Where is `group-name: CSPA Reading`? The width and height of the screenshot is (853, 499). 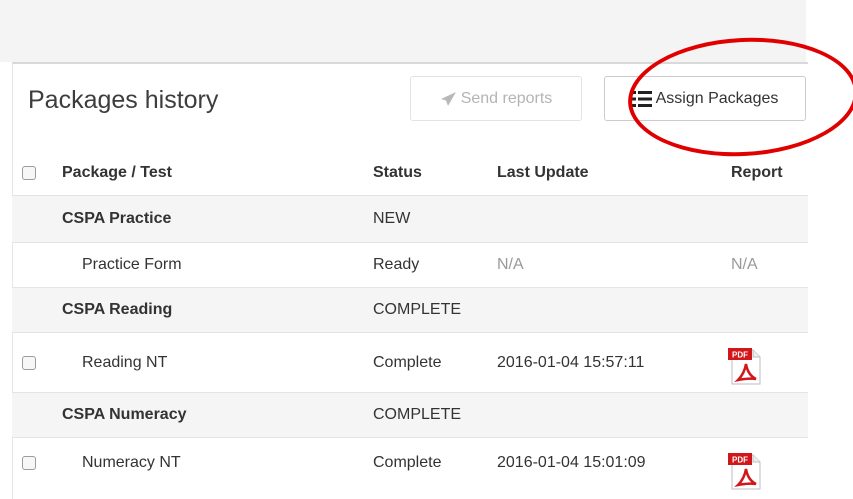 group-name: CSPA Reading is located at coordinates (117, 309).